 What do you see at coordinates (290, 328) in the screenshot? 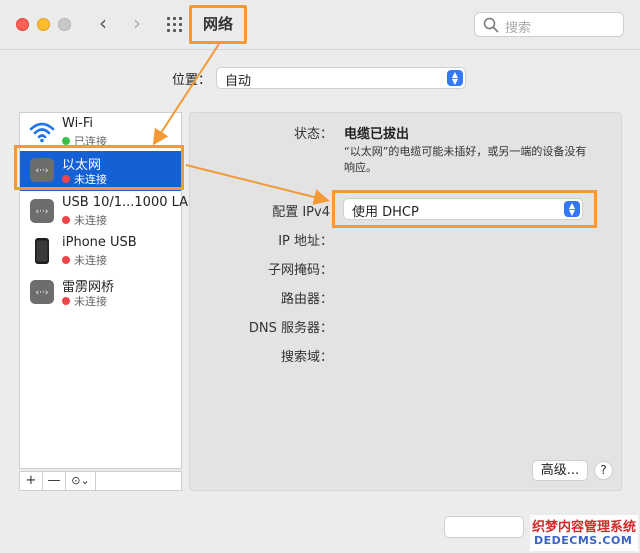
I see `dns-server-label: DNS 服务器：` at bounding box center [290, 328].